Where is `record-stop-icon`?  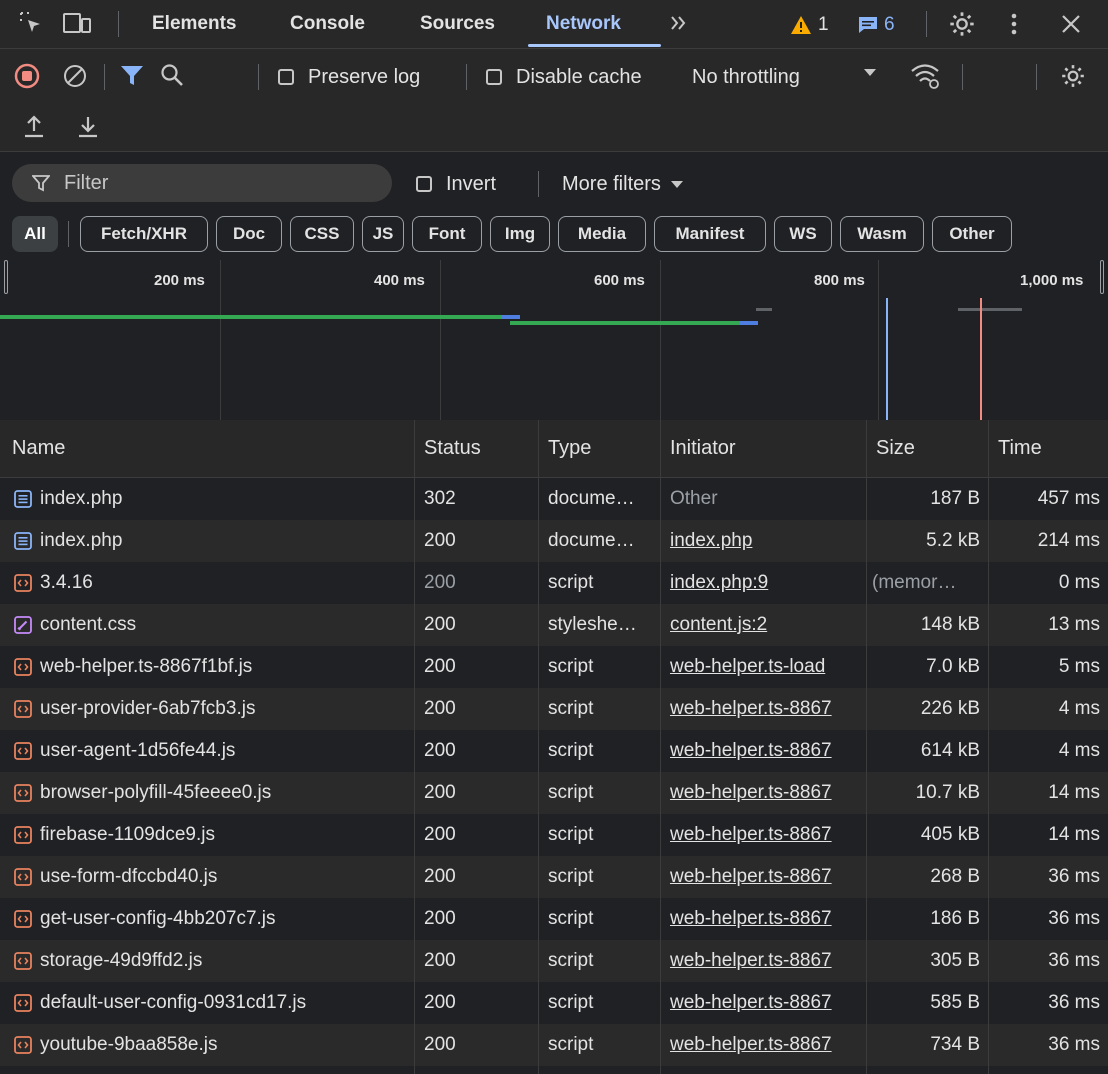
record-stop-icon is located at coordinates (27, 76).